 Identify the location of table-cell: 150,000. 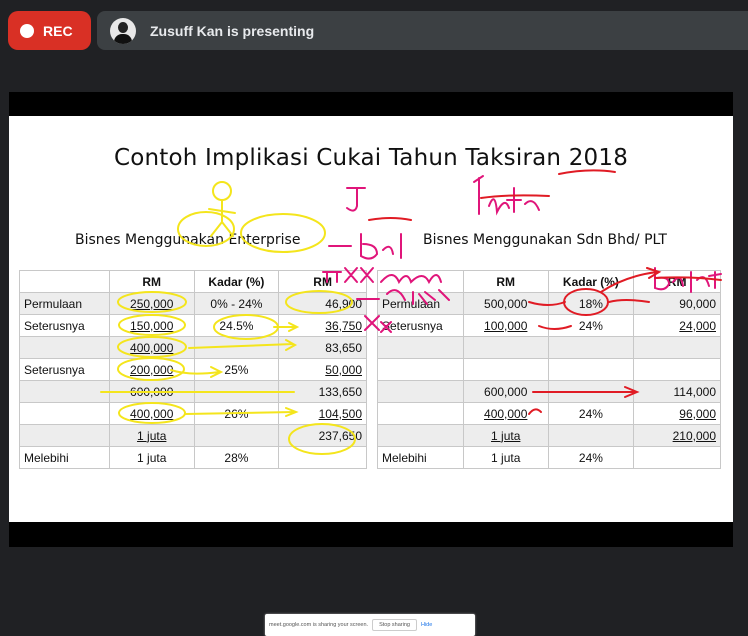
(151, 325).